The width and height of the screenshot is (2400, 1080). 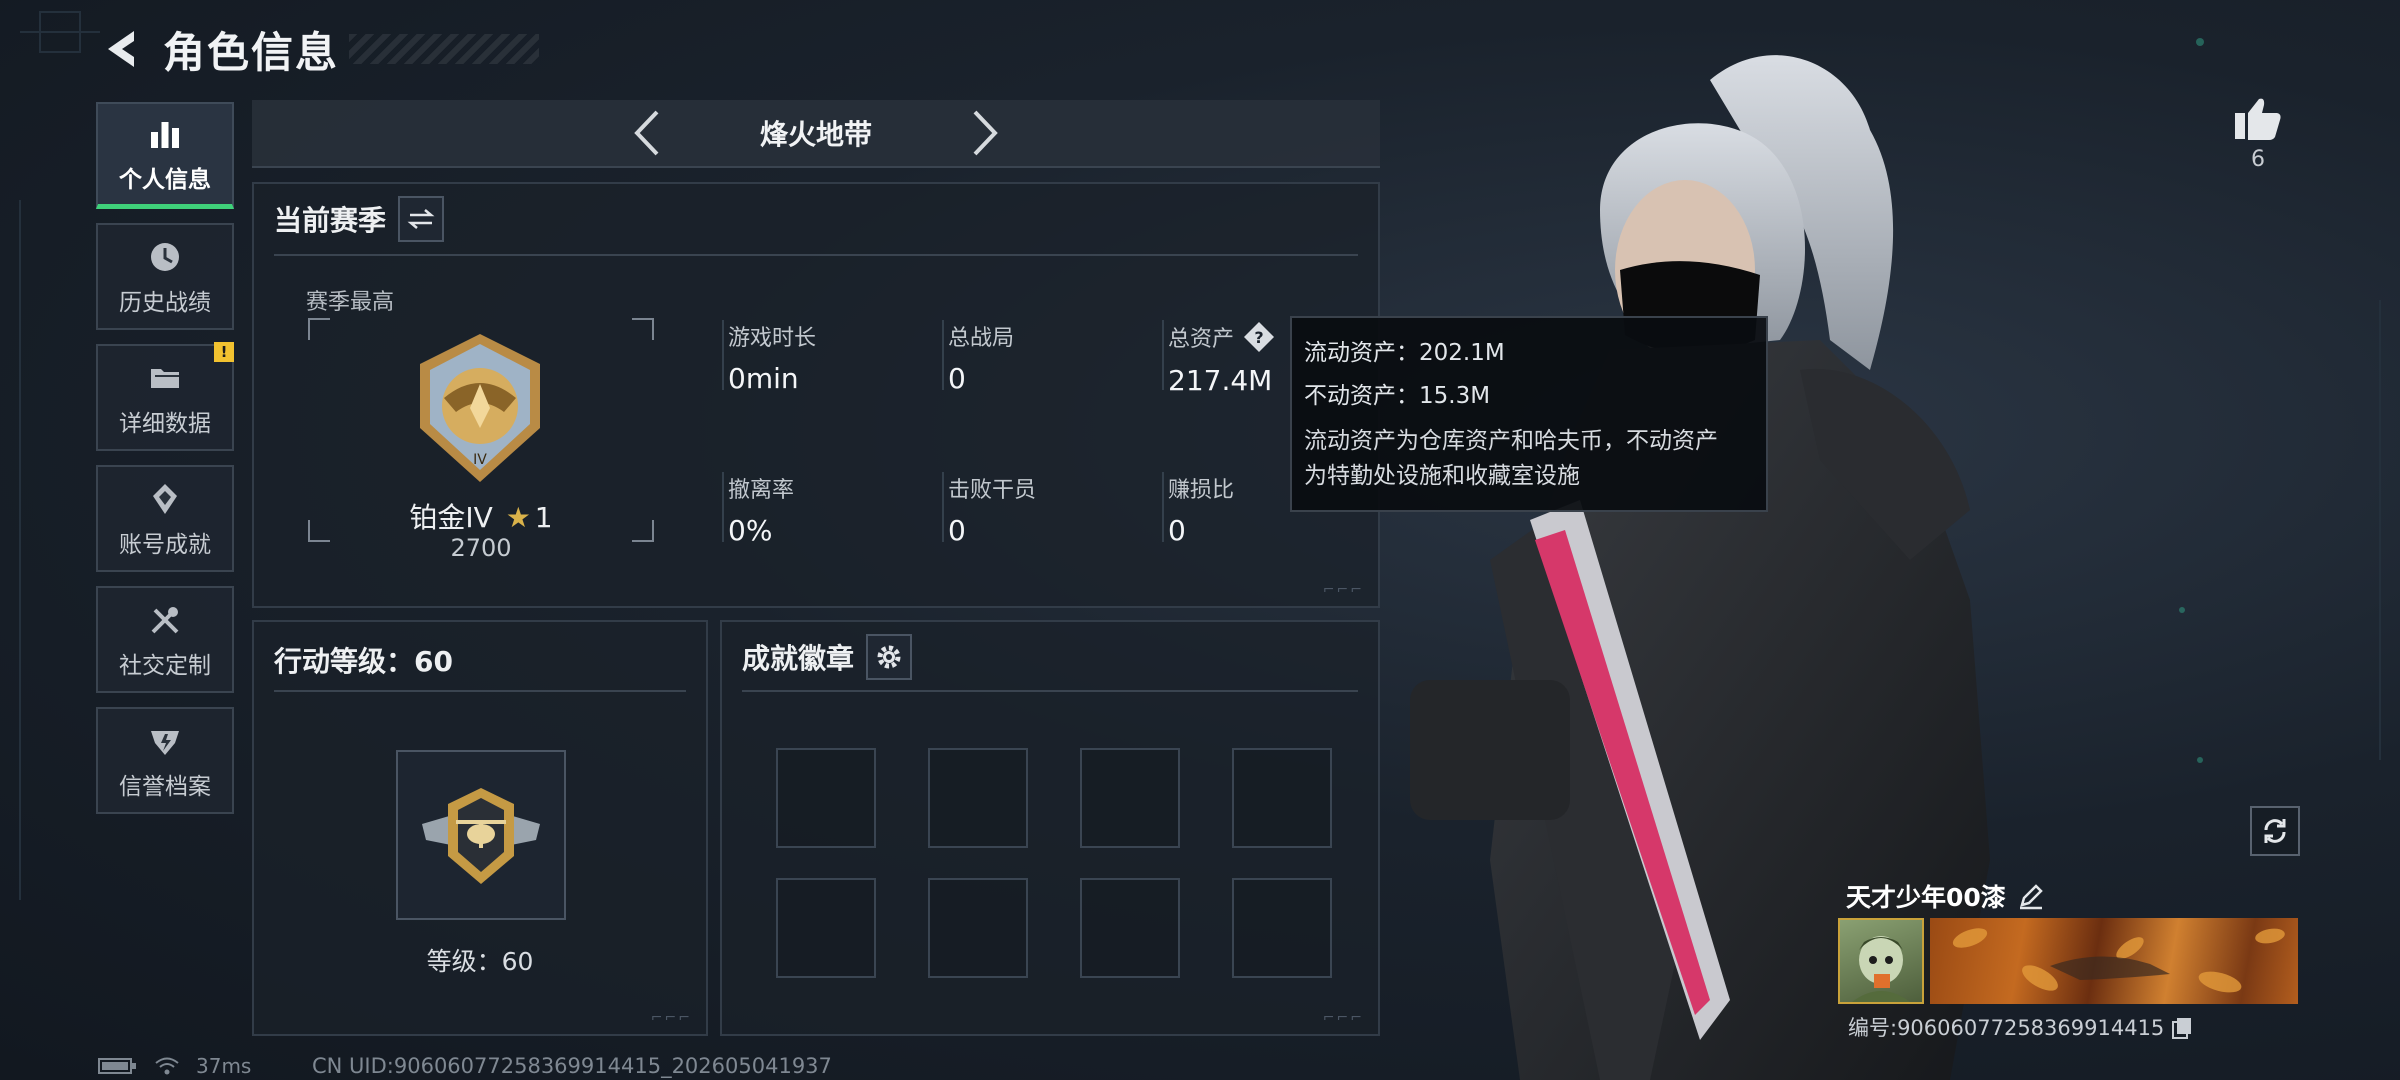 I want to click on alert-badge: !, so click(x=224, y=352).